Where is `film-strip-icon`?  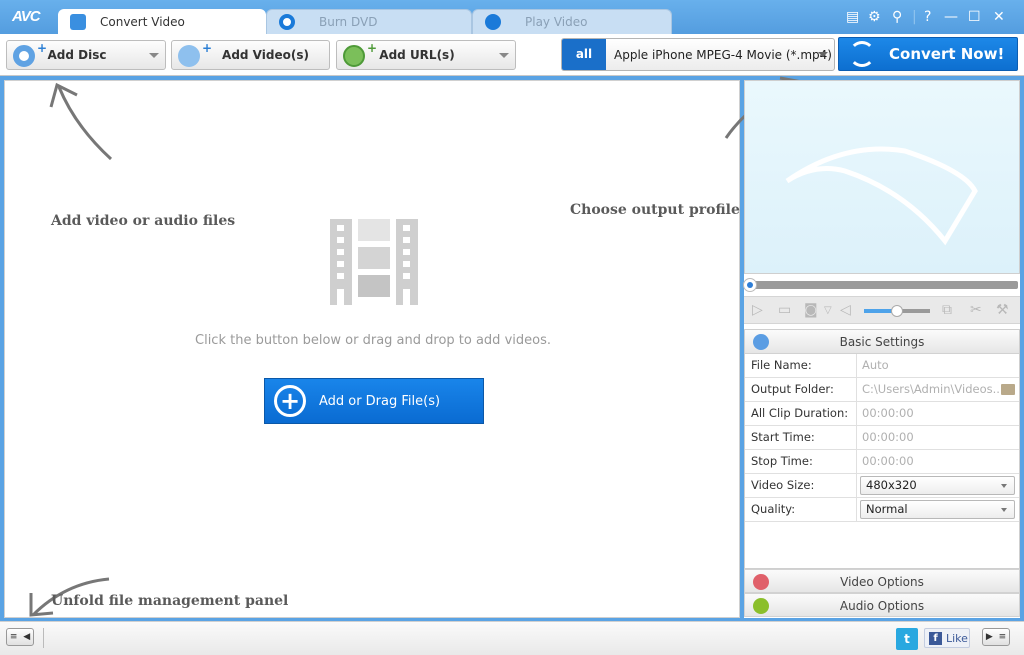 film-strip-icon is located at coordinates (374, 262).